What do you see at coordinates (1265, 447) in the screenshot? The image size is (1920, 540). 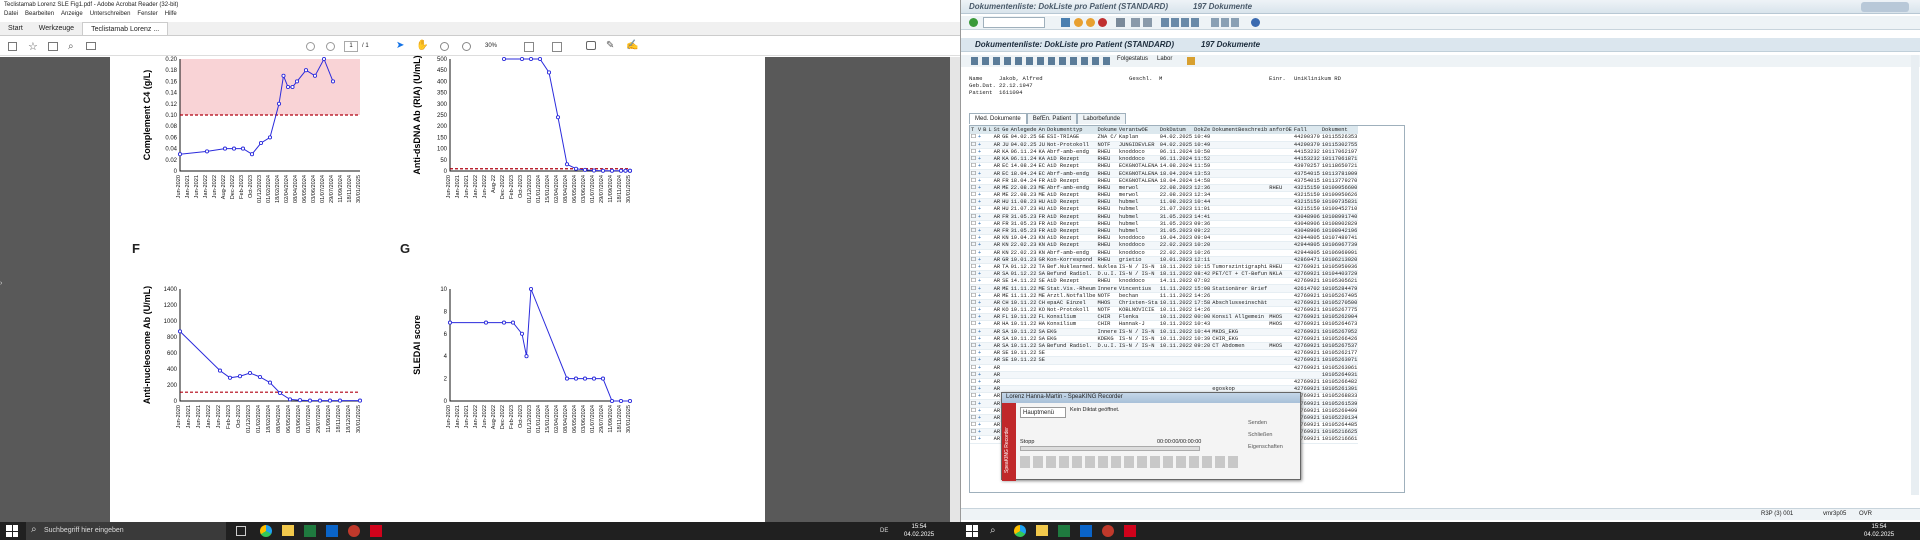 I see `eigenschaften-button: Eigenschaften` at bounding box center [1265, 447].